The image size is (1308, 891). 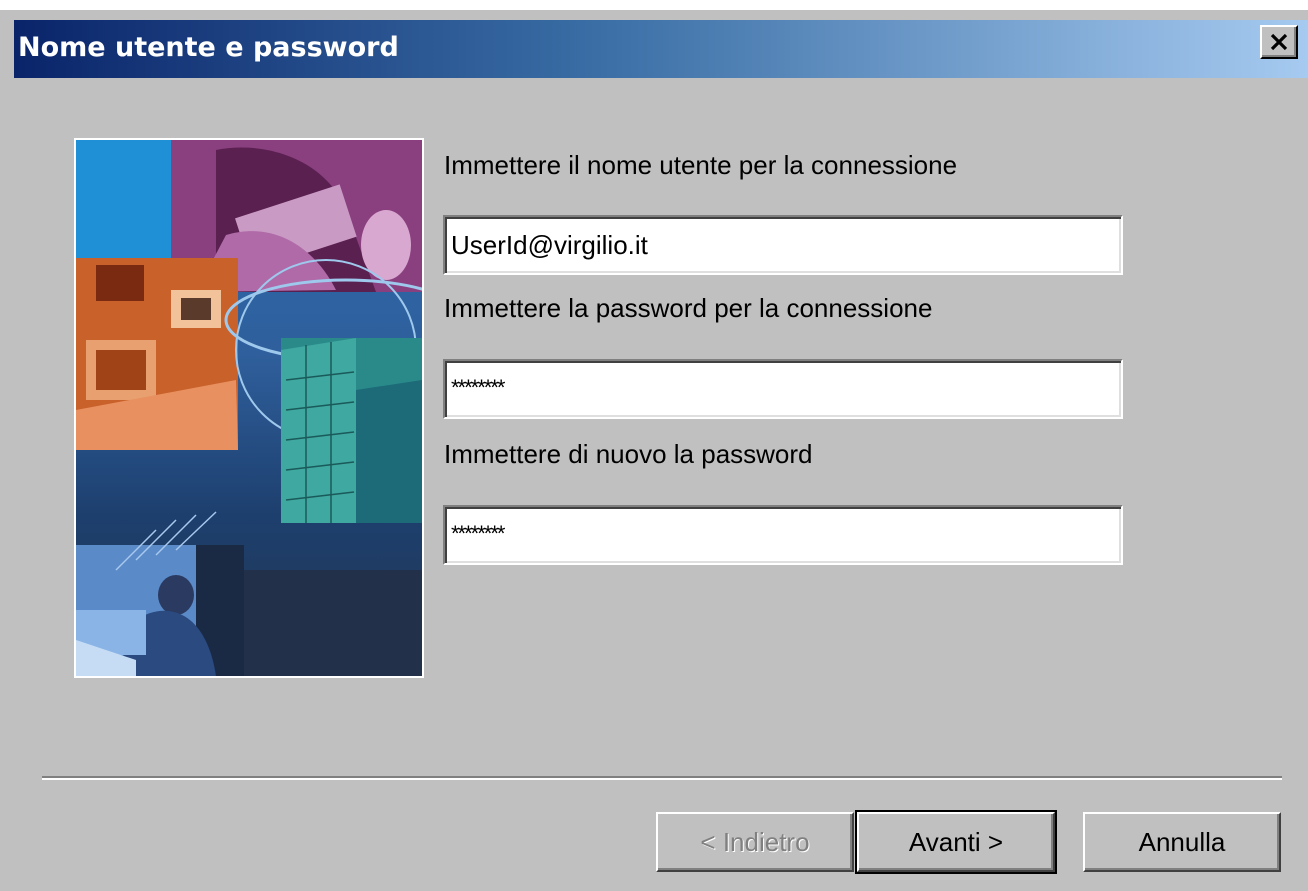 What do you see at coordinates (628, 454) in the screenshot?
I see `confirm-password-label: Immettere di nuovo la password` at bounding box center [628, 454].